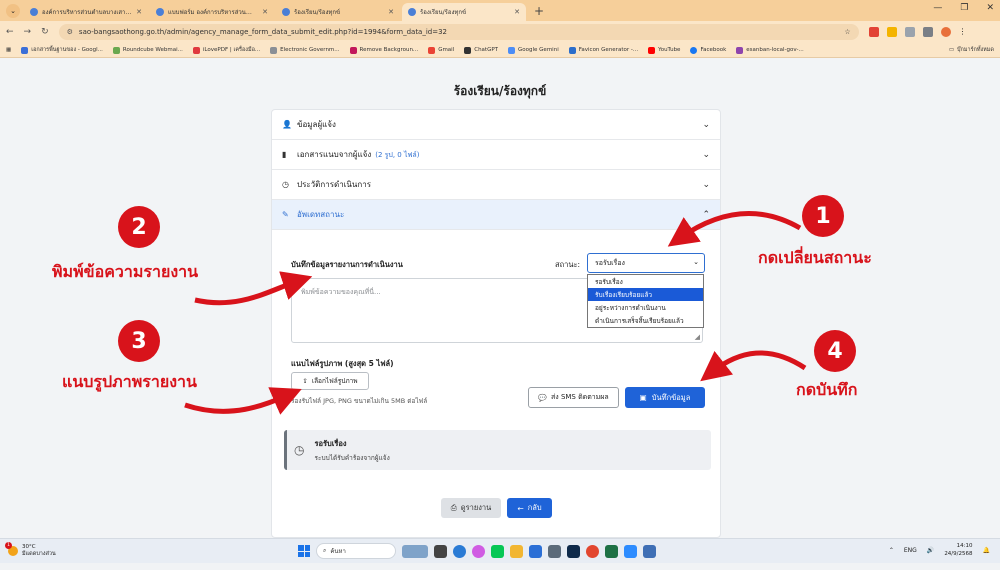 This screenshot has width=1000, height=570. What do you see at coordinates (441, 50) in the screenshot?
I see `bookmark-item: Gmail` at bounding box center [441, 50].